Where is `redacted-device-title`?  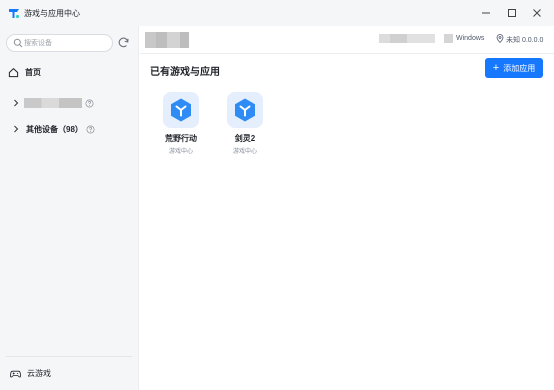 redacted-device-title is located at coordinates (167, 40).